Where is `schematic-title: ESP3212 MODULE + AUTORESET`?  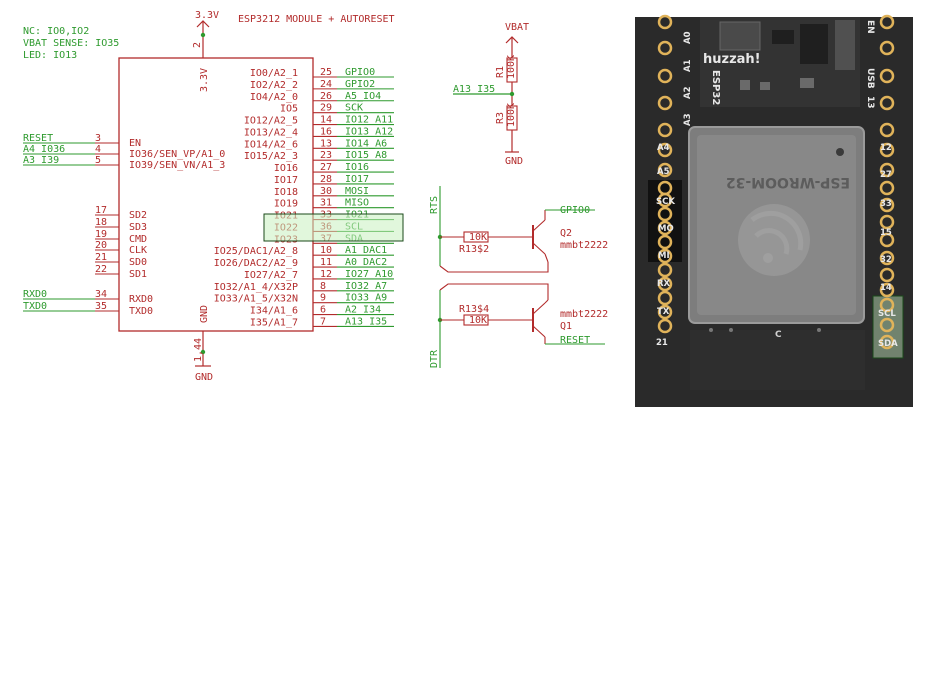
schematic-title: ESP3212 MODULE + AUTORESET is located at coordinates (316, 19).